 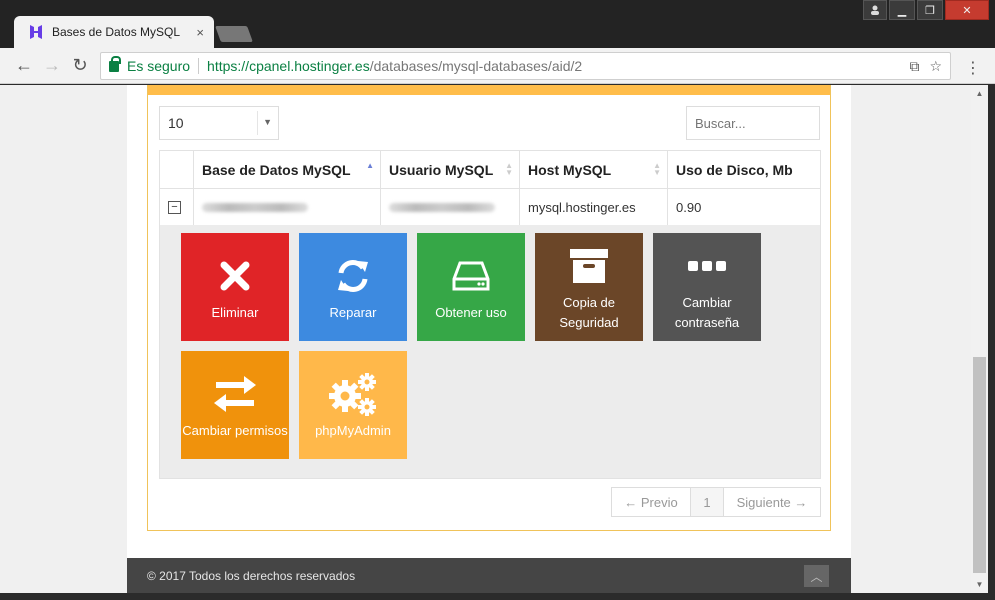 What do you see at coordinates (176, 123) in the screenshot?
I see `page-length-value: 10` at bounding box center [176, 123].